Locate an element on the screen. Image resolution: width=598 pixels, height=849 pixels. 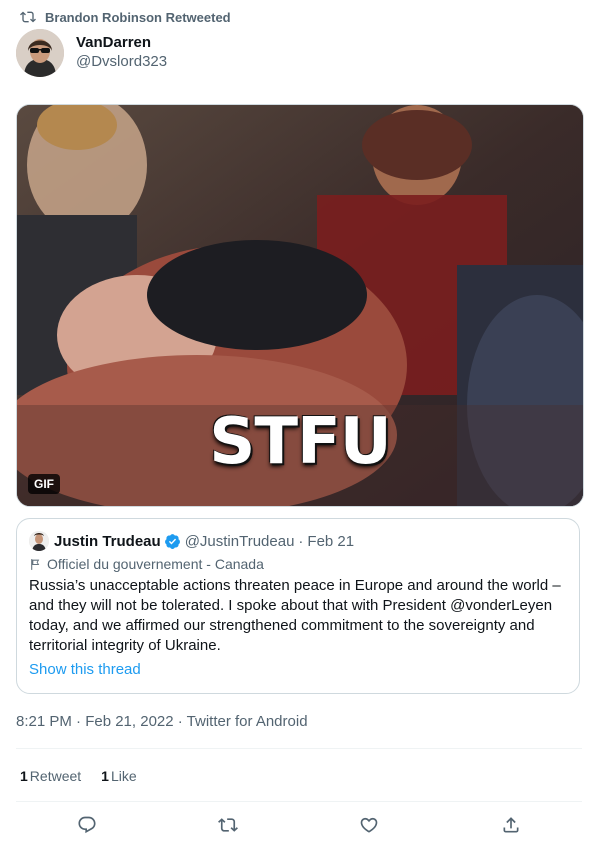
quoted-date: Feb 21 is located at coordinates (330, 541).